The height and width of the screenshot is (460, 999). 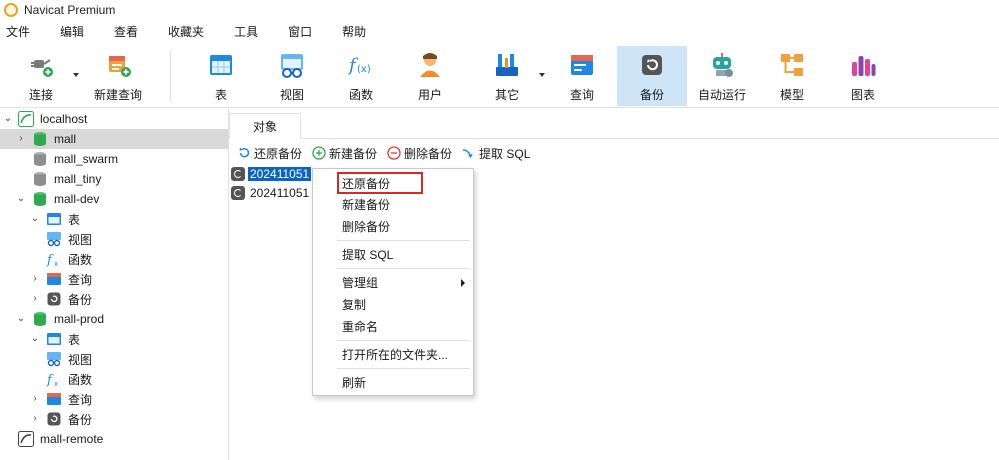 I want to click on query-label: 查询, so click(x=581, y=95).